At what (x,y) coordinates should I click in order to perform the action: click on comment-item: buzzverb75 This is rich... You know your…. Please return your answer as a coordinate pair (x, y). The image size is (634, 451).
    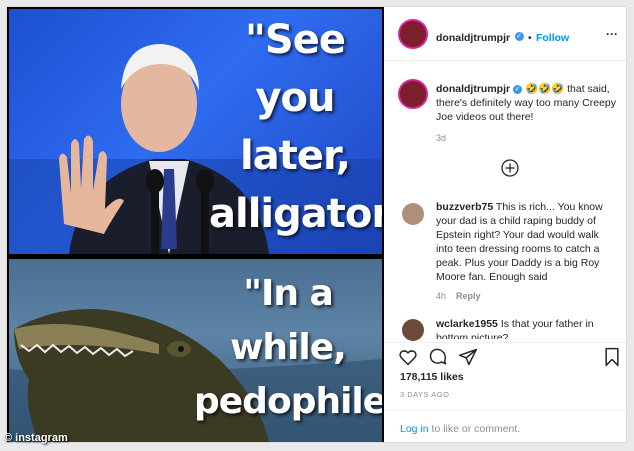
    Looking at the image, I should click on (526, 242).